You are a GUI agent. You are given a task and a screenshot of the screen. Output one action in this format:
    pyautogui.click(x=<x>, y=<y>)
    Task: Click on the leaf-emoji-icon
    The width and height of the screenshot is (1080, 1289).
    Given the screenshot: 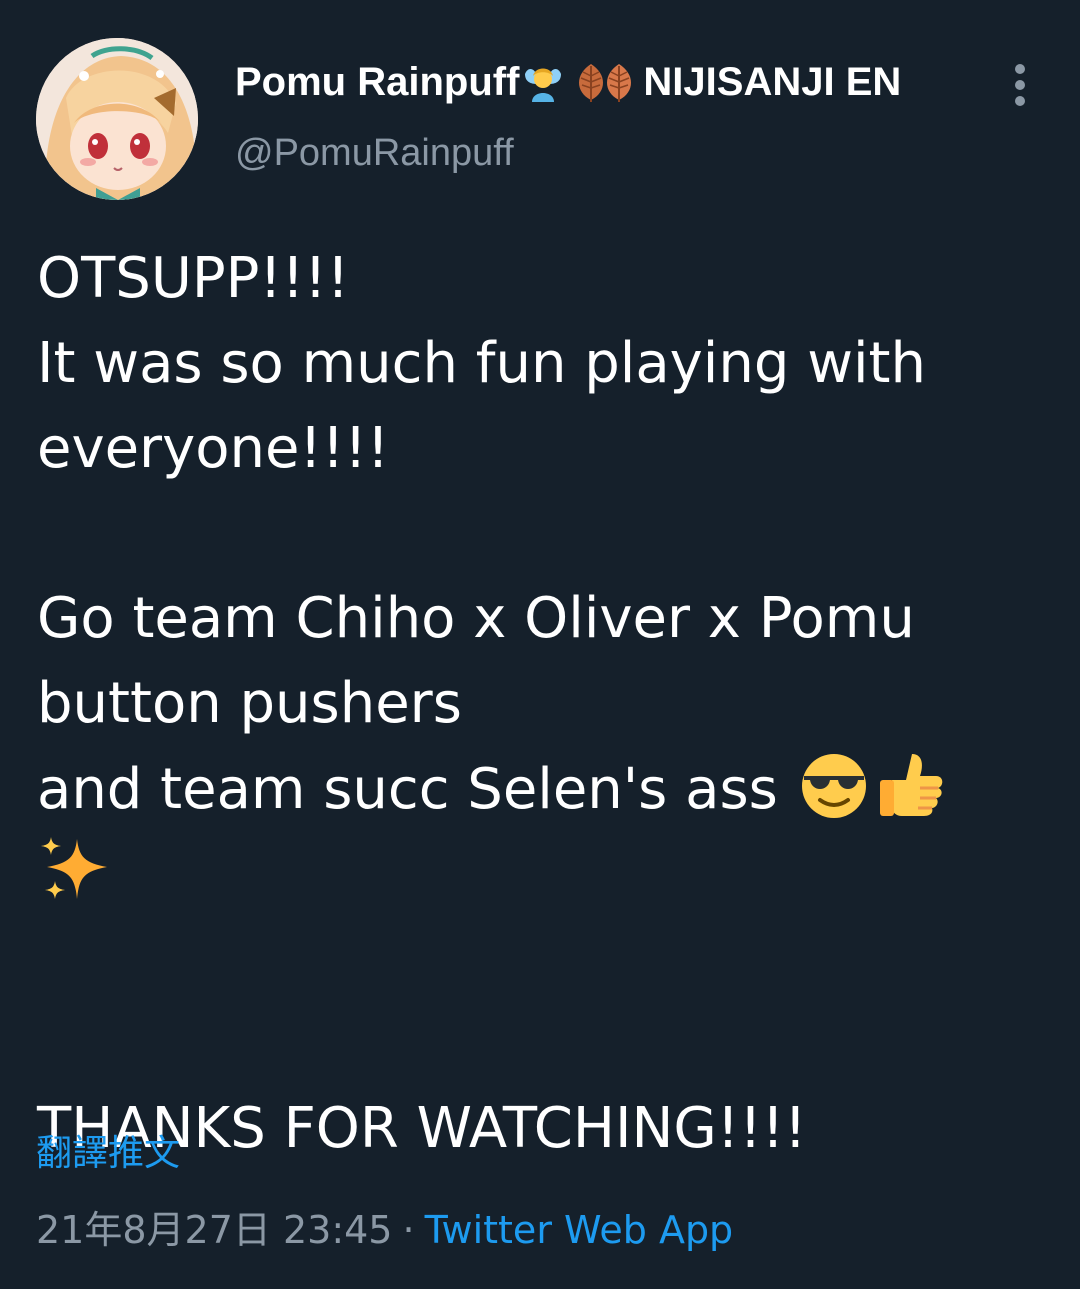 What is the action you would take?
    pyautogui.click(x=619, y=82)
    